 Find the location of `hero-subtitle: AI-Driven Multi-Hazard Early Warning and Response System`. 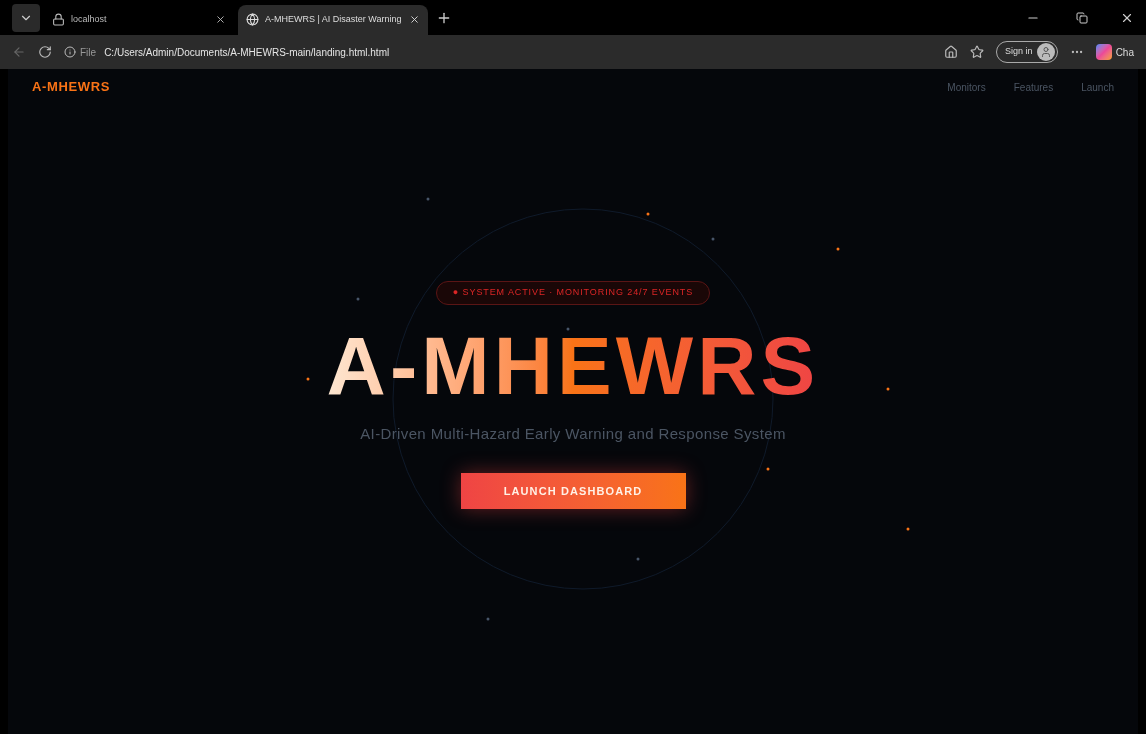

hero-subtitle: AI-Driven Multi-Hazard Early Warning and Response System is located at coordinates (573, 433).